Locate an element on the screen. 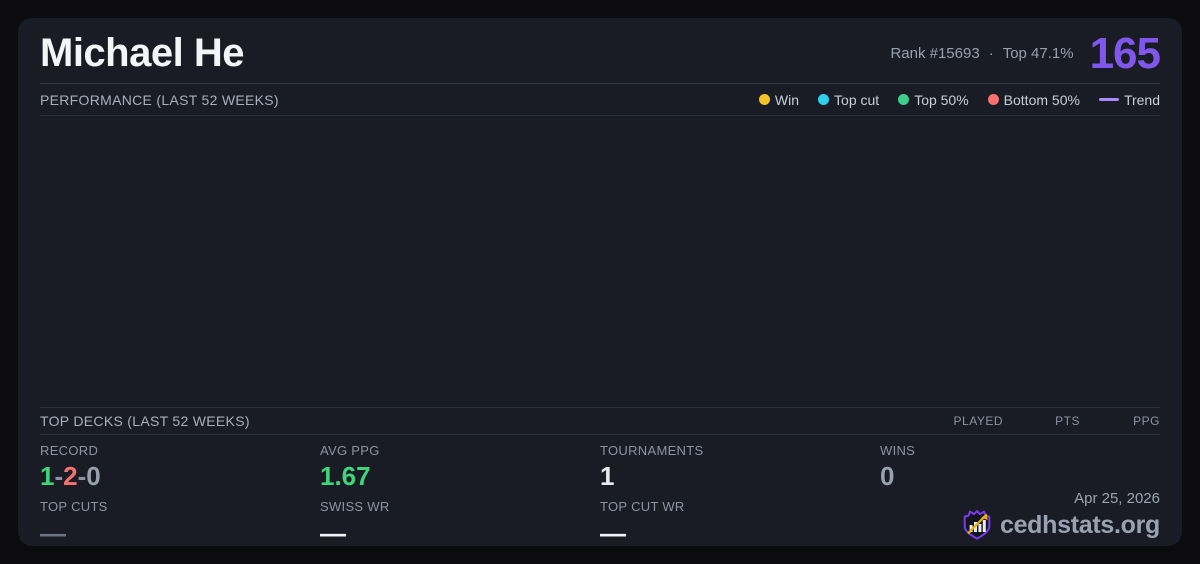  tournaments-value: 1 is located at coordinates (607, 476).